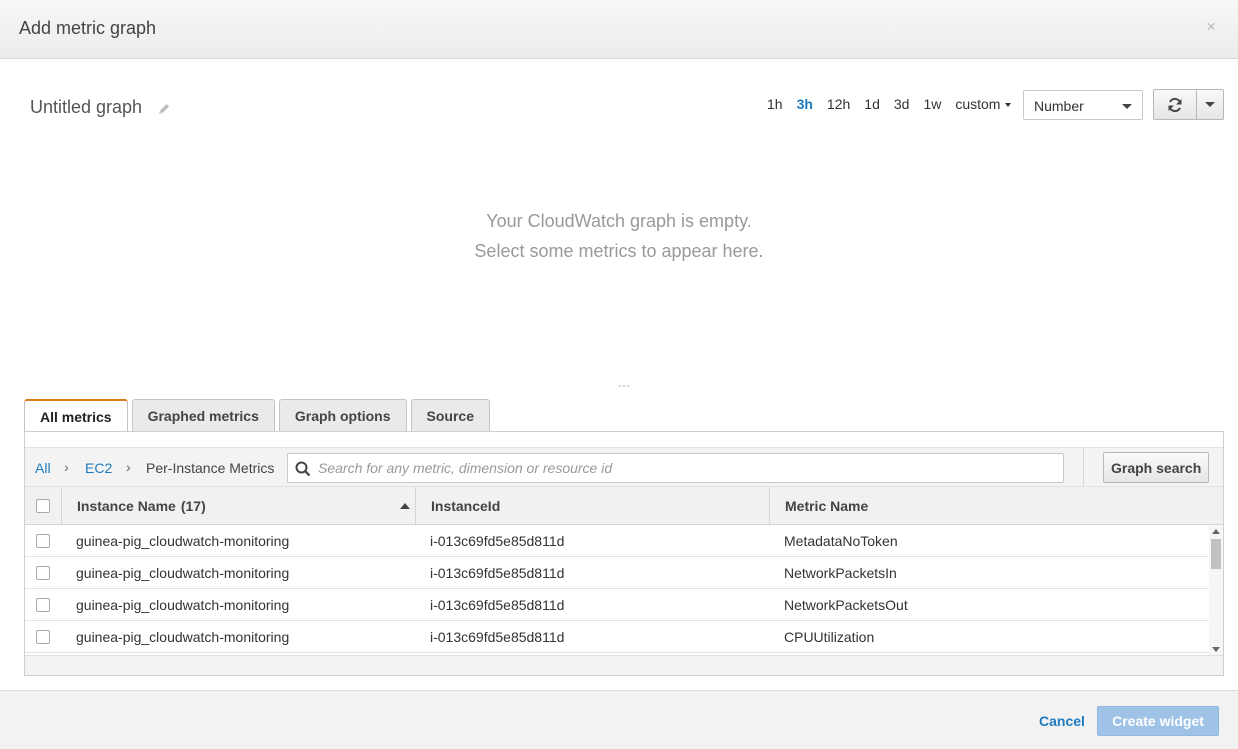 The height and width of the screenshot is (749, 1238). I want to click on time-range-1h: 1h, so click(775, 104).